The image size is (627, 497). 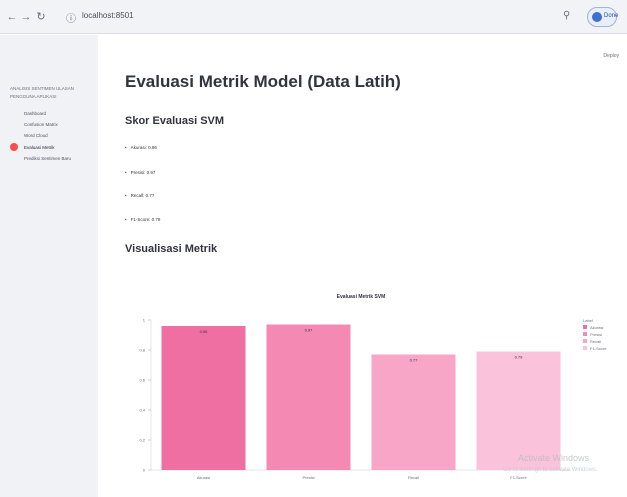 I want to click on browser-toolbar: ← → ↻ ⓘ localhost:8501 ⚲ Done, so click(x=313, y=17).